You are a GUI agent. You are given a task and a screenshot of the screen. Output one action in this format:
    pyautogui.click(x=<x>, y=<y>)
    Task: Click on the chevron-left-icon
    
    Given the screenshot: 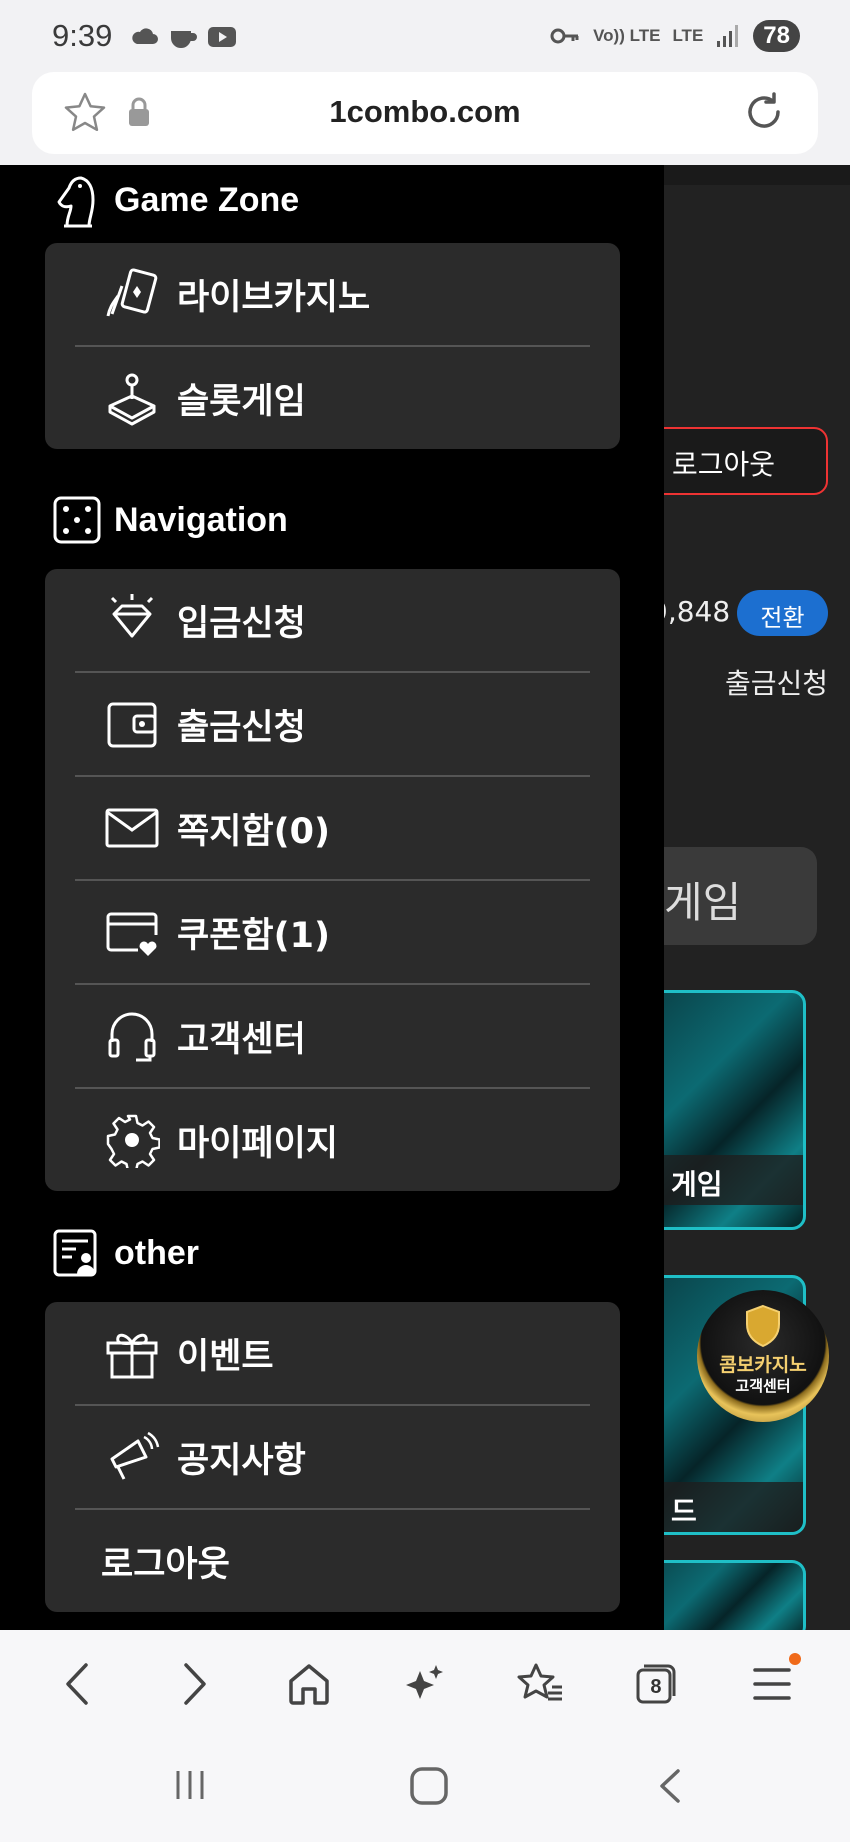 What is the action you would take?
    pyautogui.click(x=77, y=1683)
    